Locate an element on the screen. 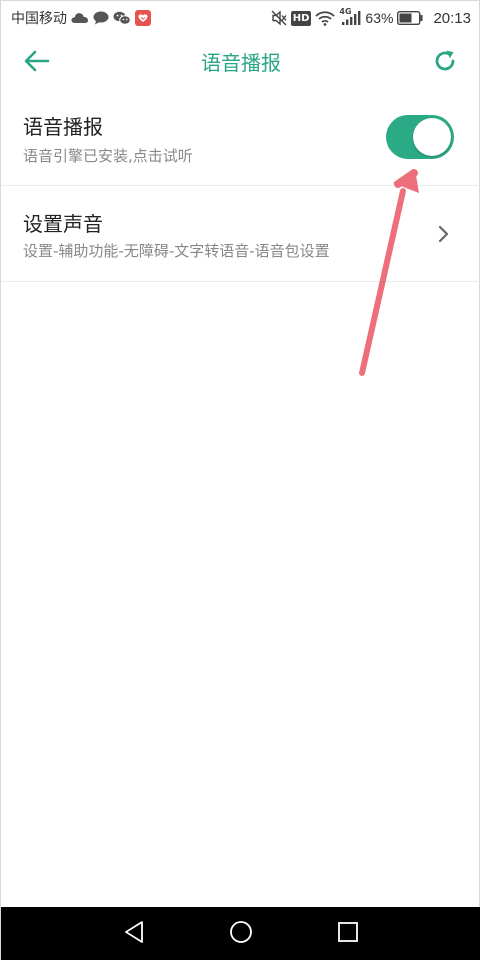  square-recent-icon is located at coordinates (348, 934).